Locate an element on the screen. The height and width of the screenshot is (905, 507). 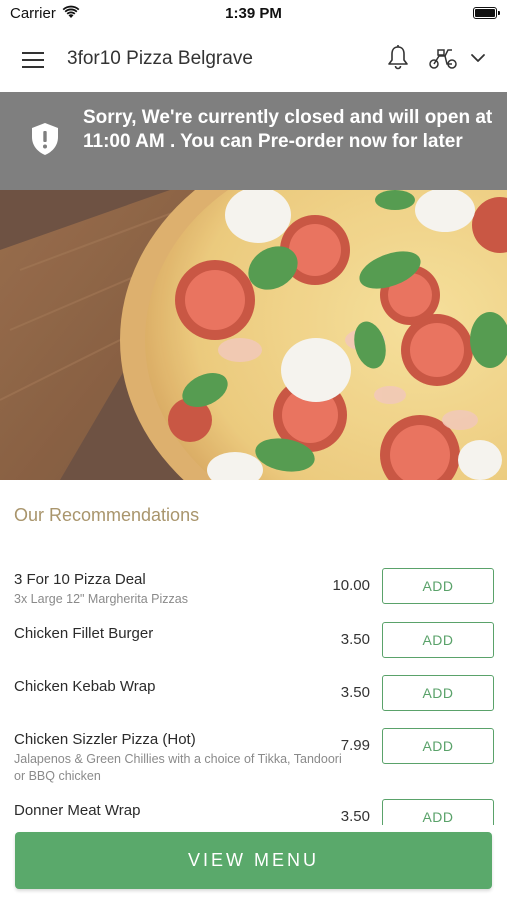
item-name: Chicken Kebab Wrap is located at coordinates (85, 686).